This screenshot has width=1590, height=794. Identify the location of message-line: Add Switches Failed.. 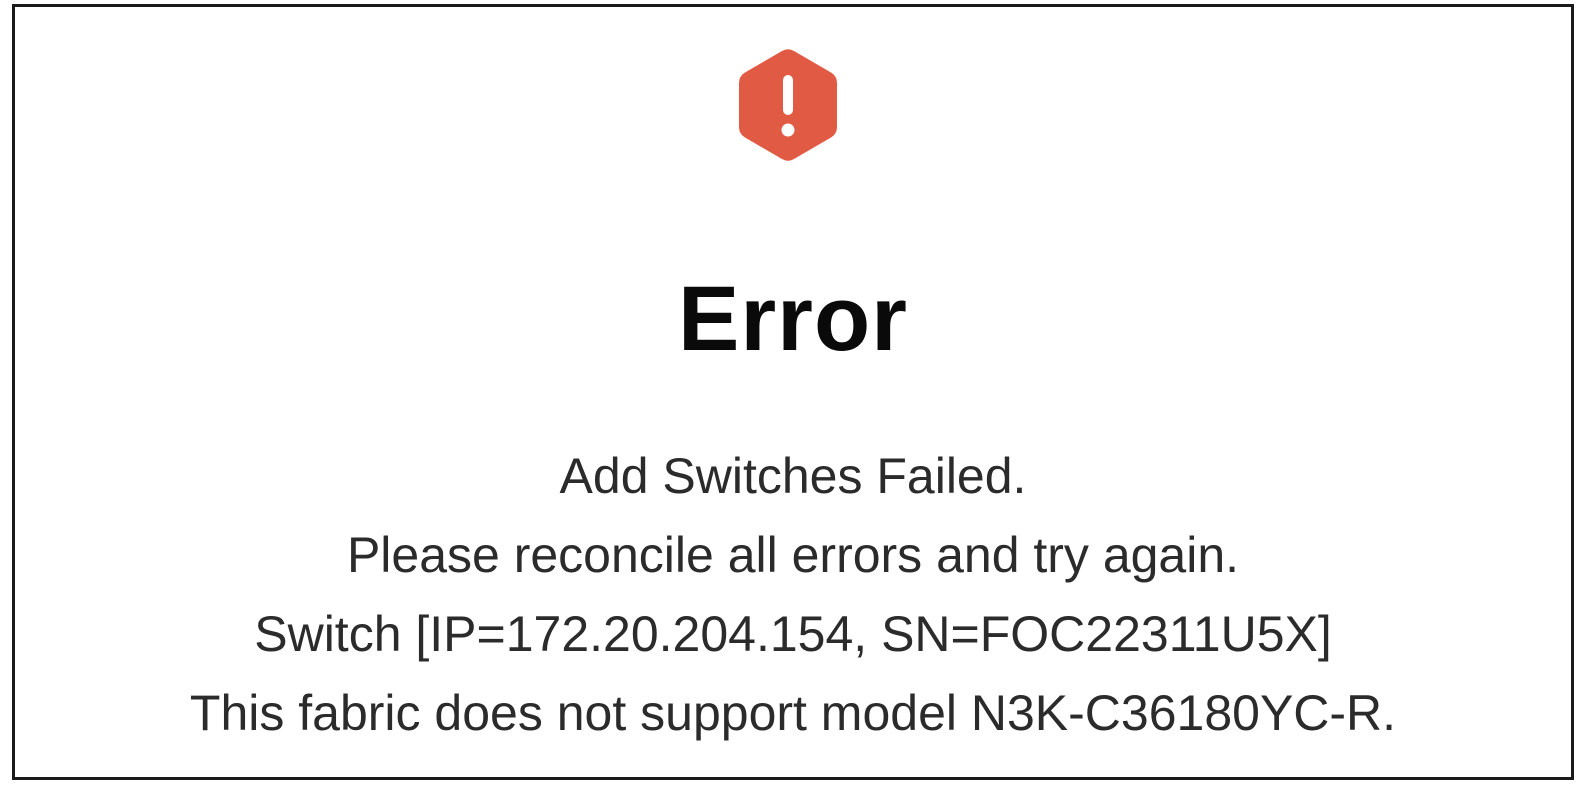
(793, 476).